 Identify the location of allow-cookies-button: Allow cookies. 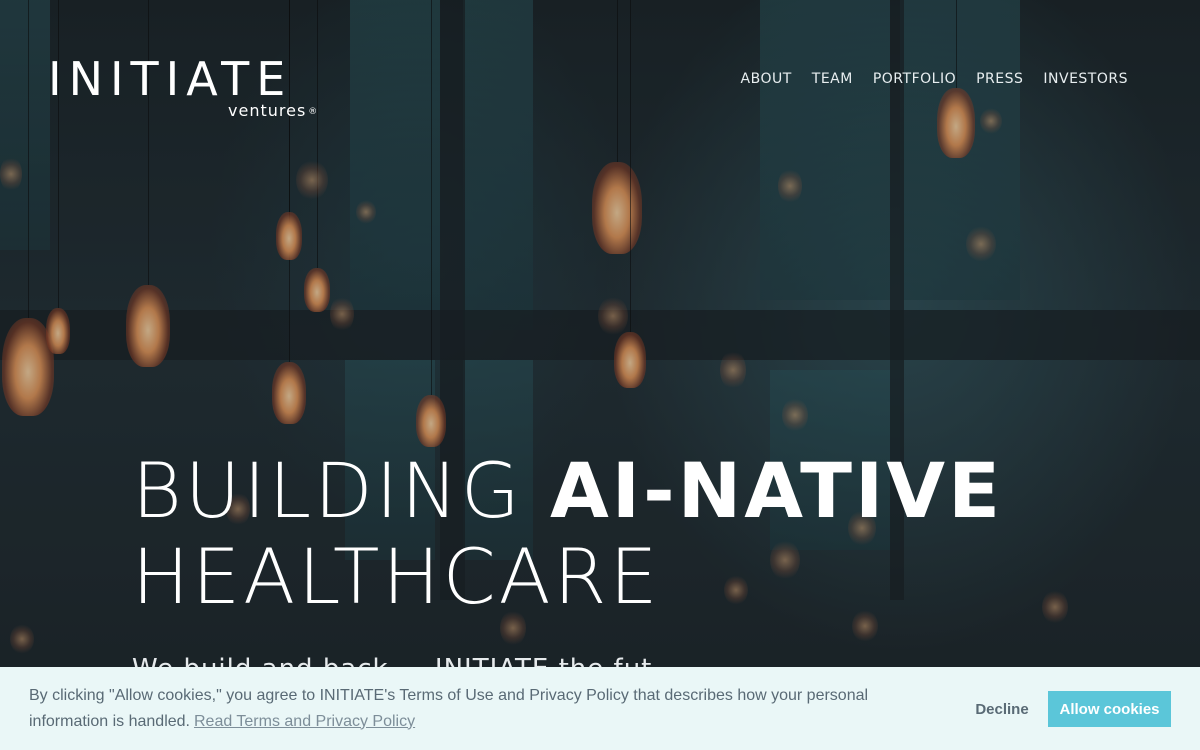
(1109, 709).